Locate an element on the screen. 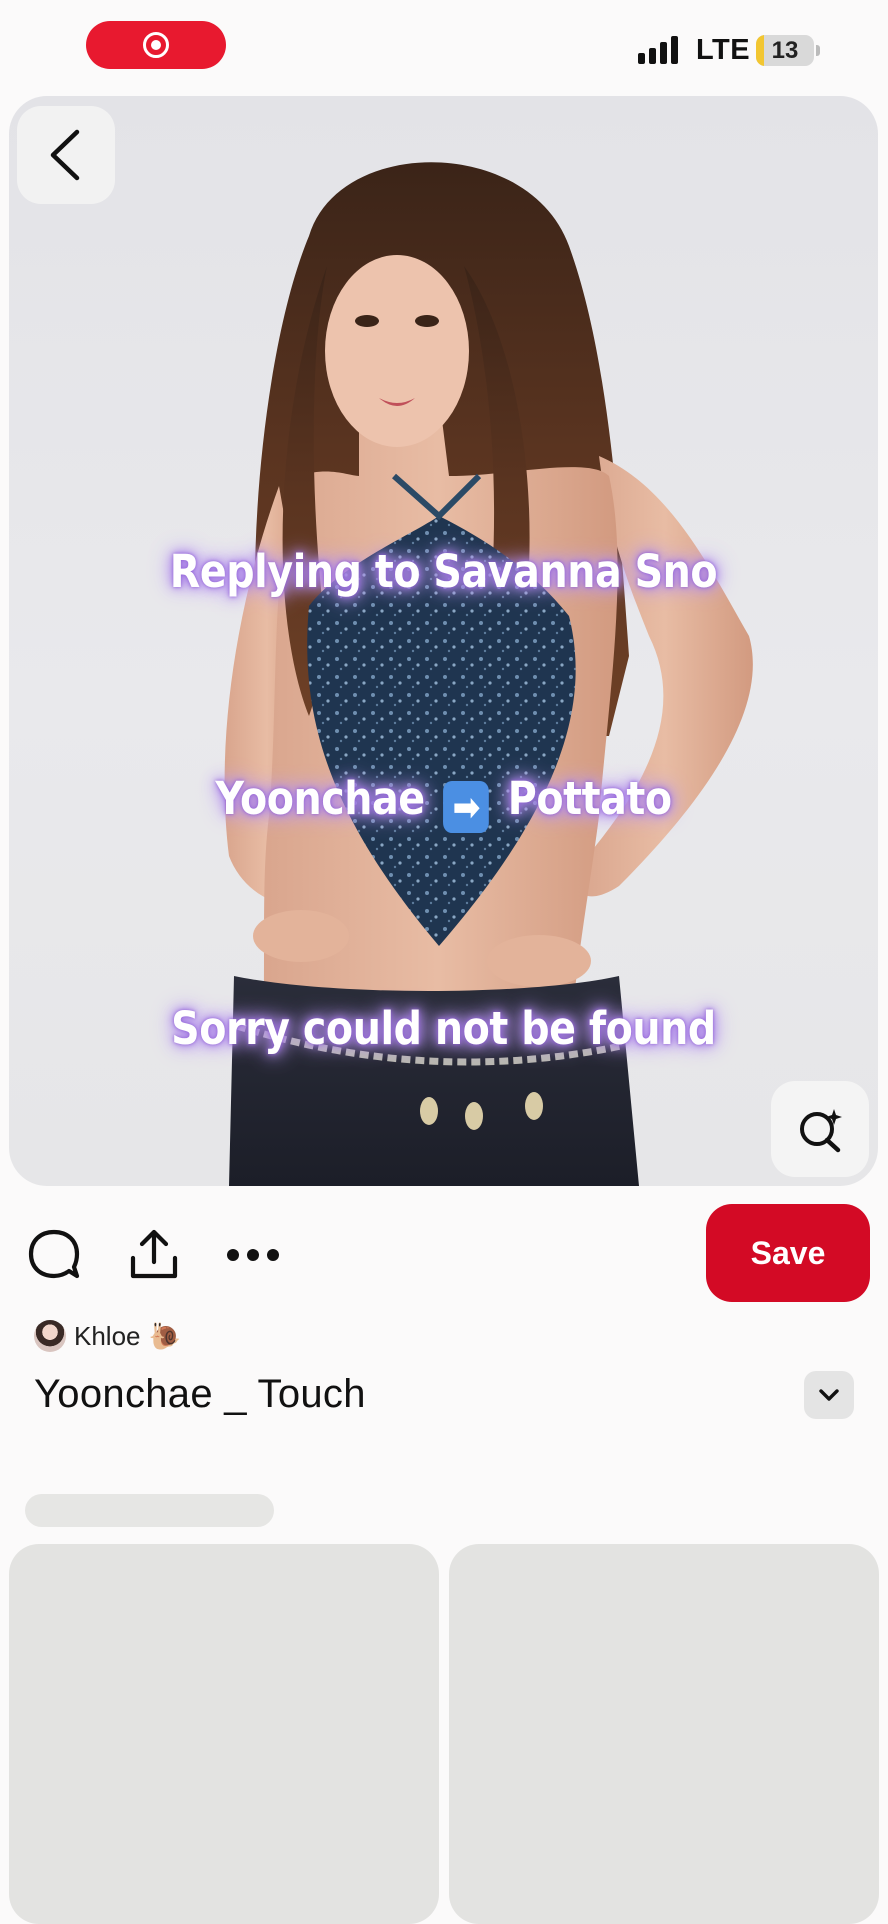  share-button is located at coordinates (154, 1255).